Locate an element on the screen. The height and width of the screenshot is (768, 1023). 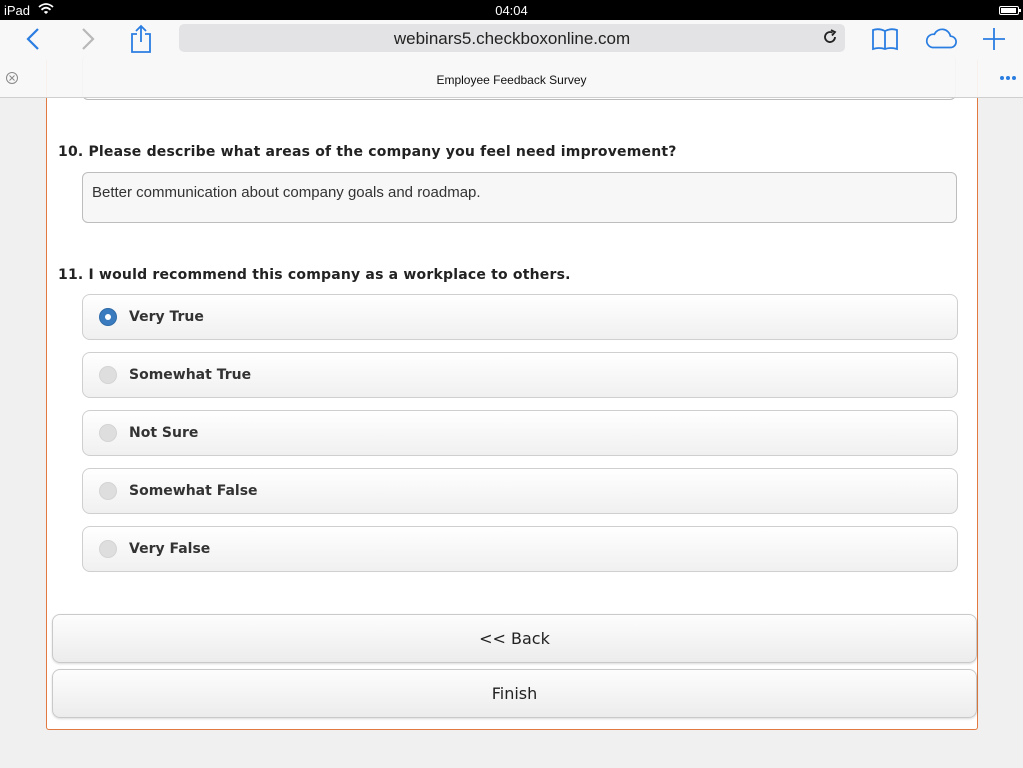
option-very-false: Very False is located at coordinates (520, 549).